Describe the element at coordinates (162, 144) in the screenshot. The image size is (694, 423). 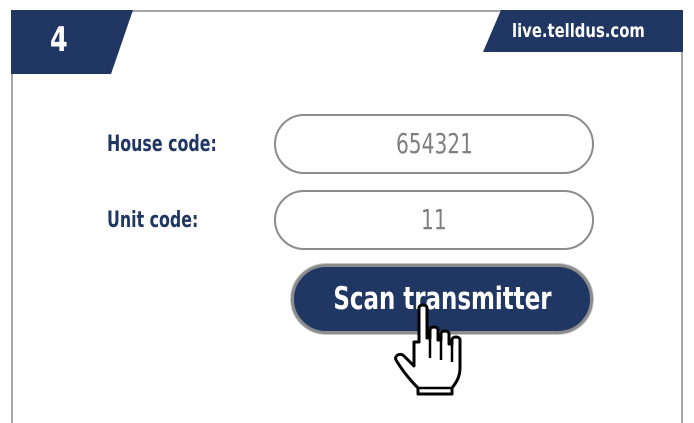
I see `house-code-label: House code:` at that location.